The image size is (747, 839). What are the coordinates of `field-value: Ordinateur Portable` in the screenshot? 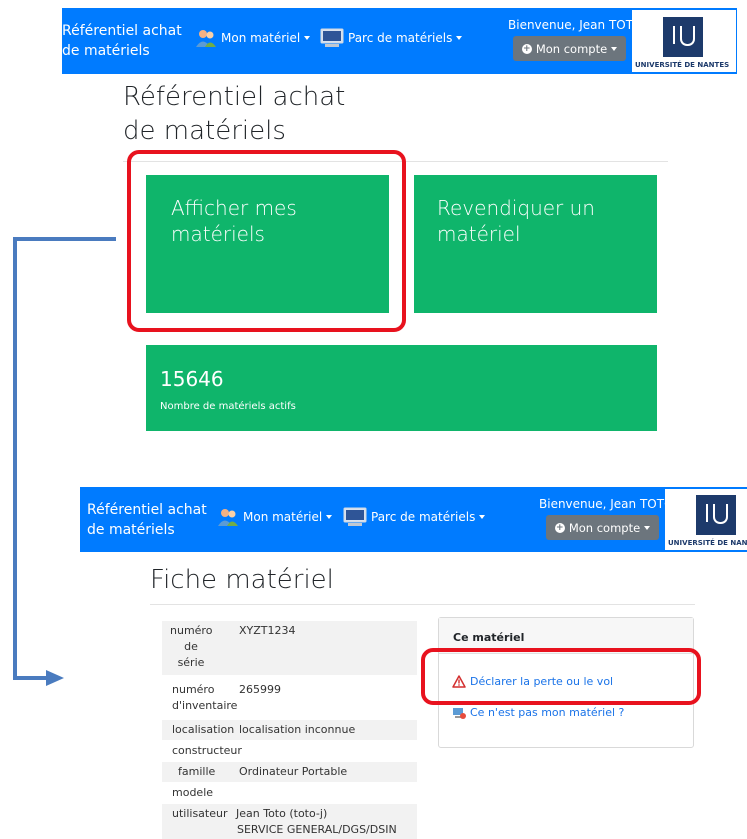 It's located at (293, 771).